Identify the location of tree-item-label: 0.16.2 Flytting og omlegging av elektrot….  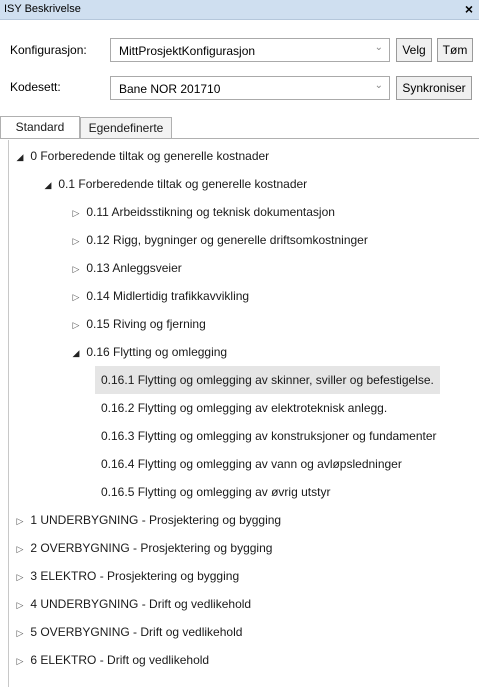
(244, 408).